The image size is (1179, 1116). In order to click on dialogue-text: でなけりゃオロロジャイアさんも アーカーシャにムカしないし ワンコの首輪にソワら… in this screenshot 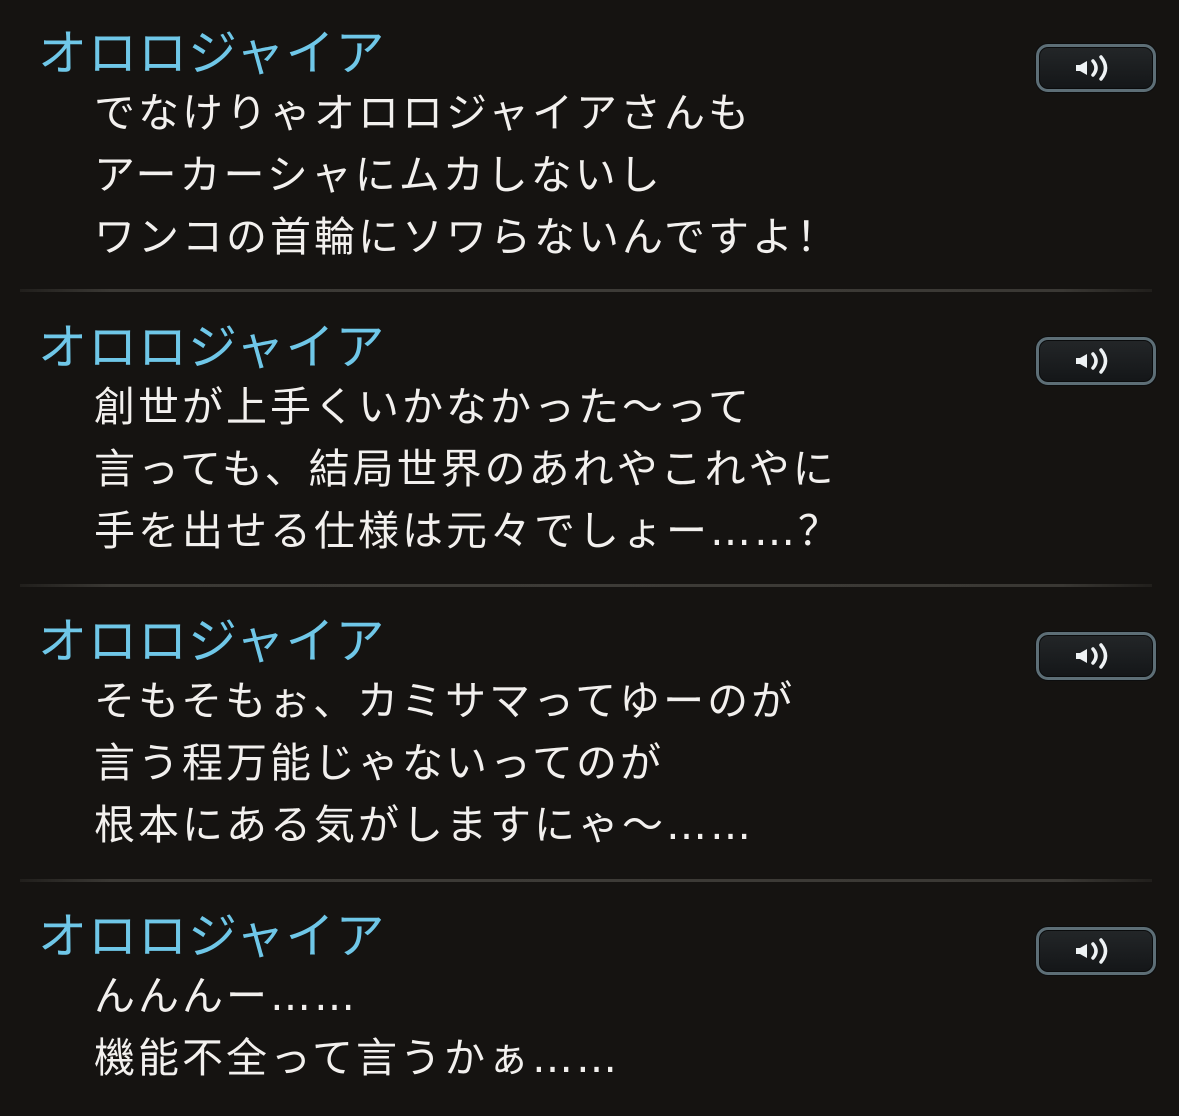, I will do `click(467, 175)`.